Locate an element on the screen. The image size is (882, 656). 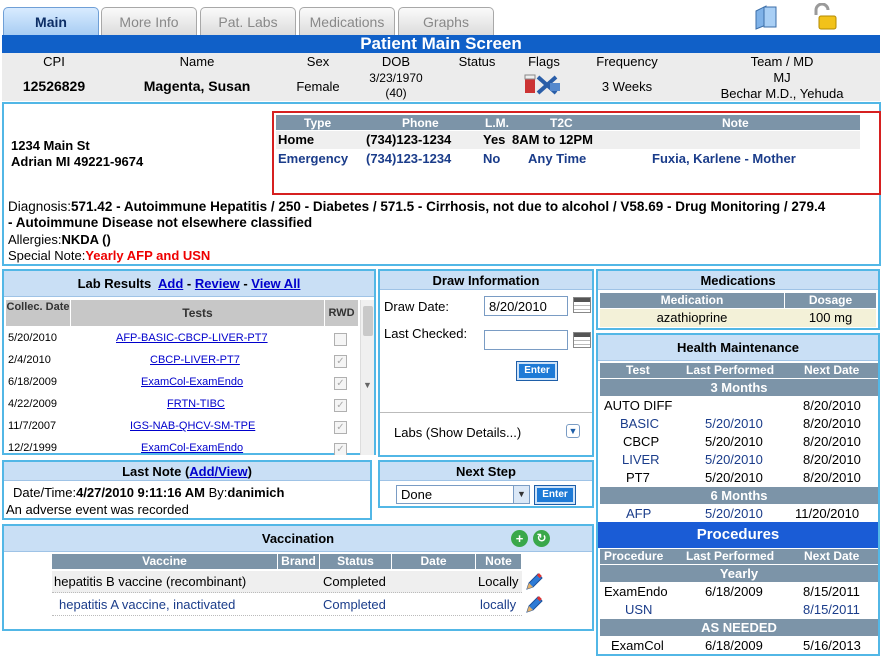
scroll-down-arrow-icon: ▼ is located at coordinates (367, 385).